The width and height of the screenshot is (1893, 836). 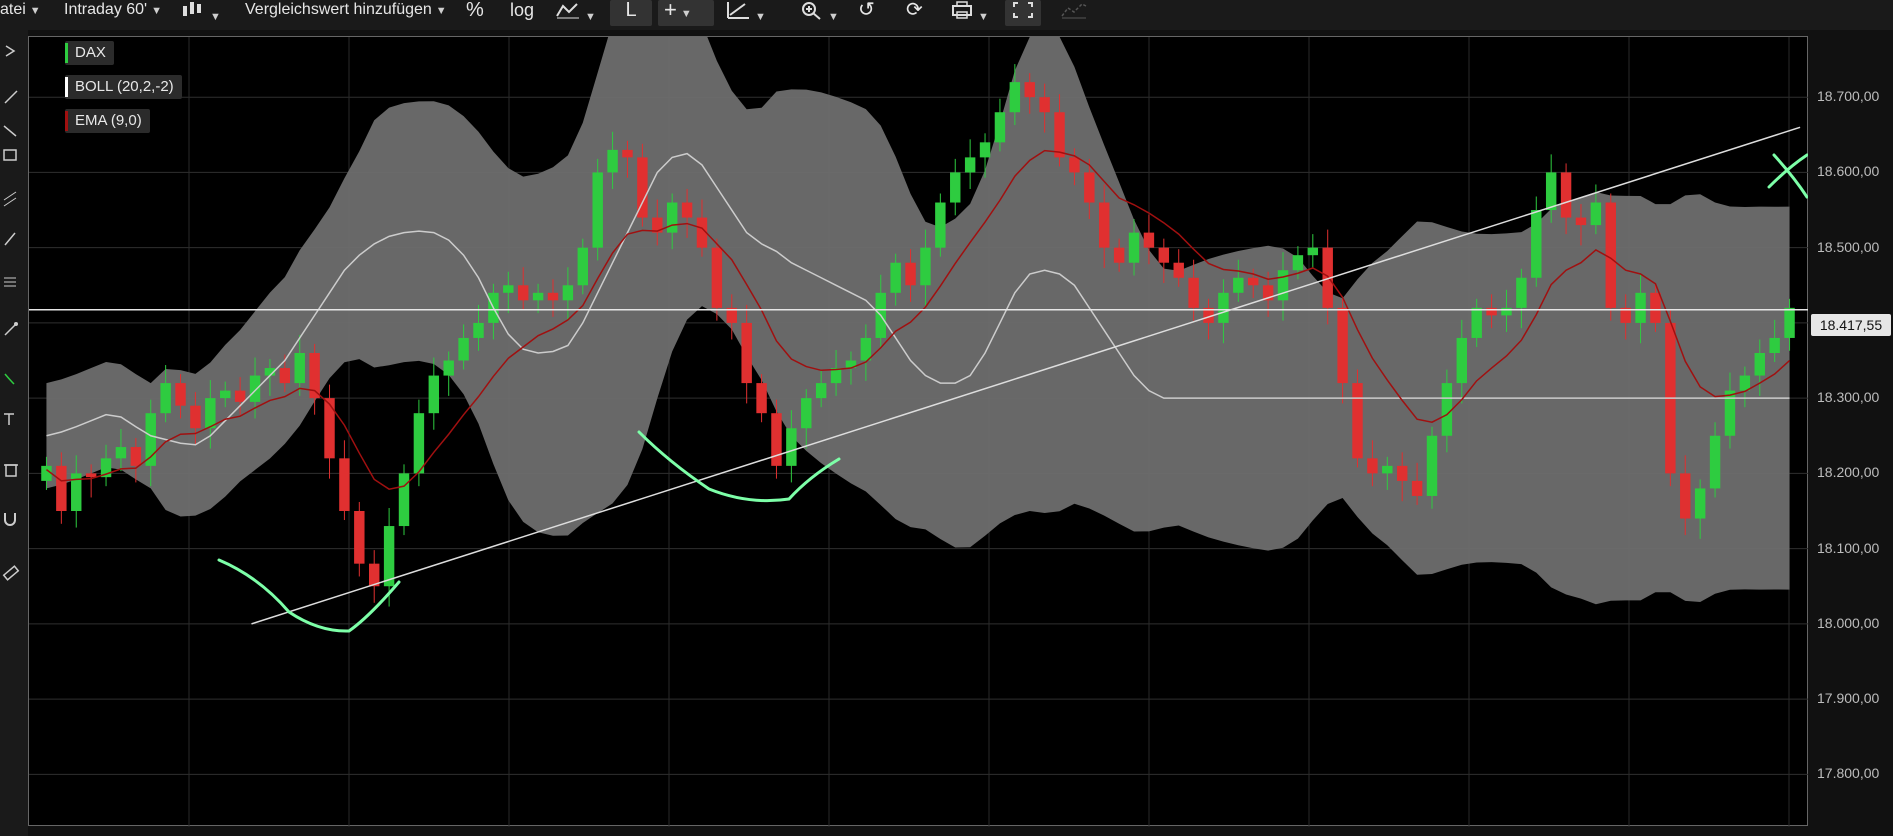 What do you see at coordinates (11, 573) in the screenshot?
I see `ruler-icon` at bounding box center [11, 573].